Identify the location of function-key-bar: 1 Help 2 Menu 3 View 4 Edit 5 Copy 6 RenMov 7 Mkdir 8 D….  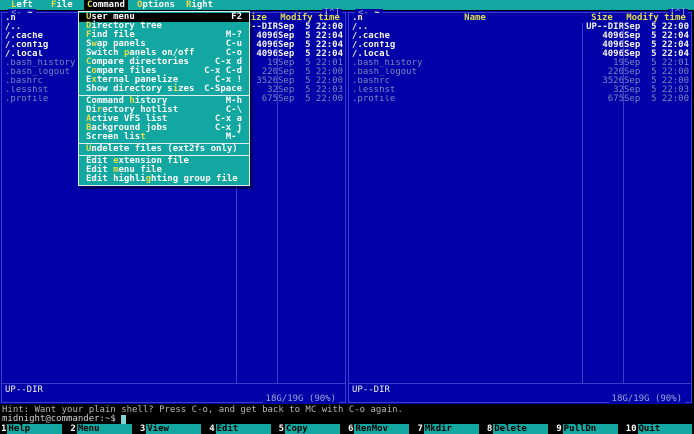
(347, 429).